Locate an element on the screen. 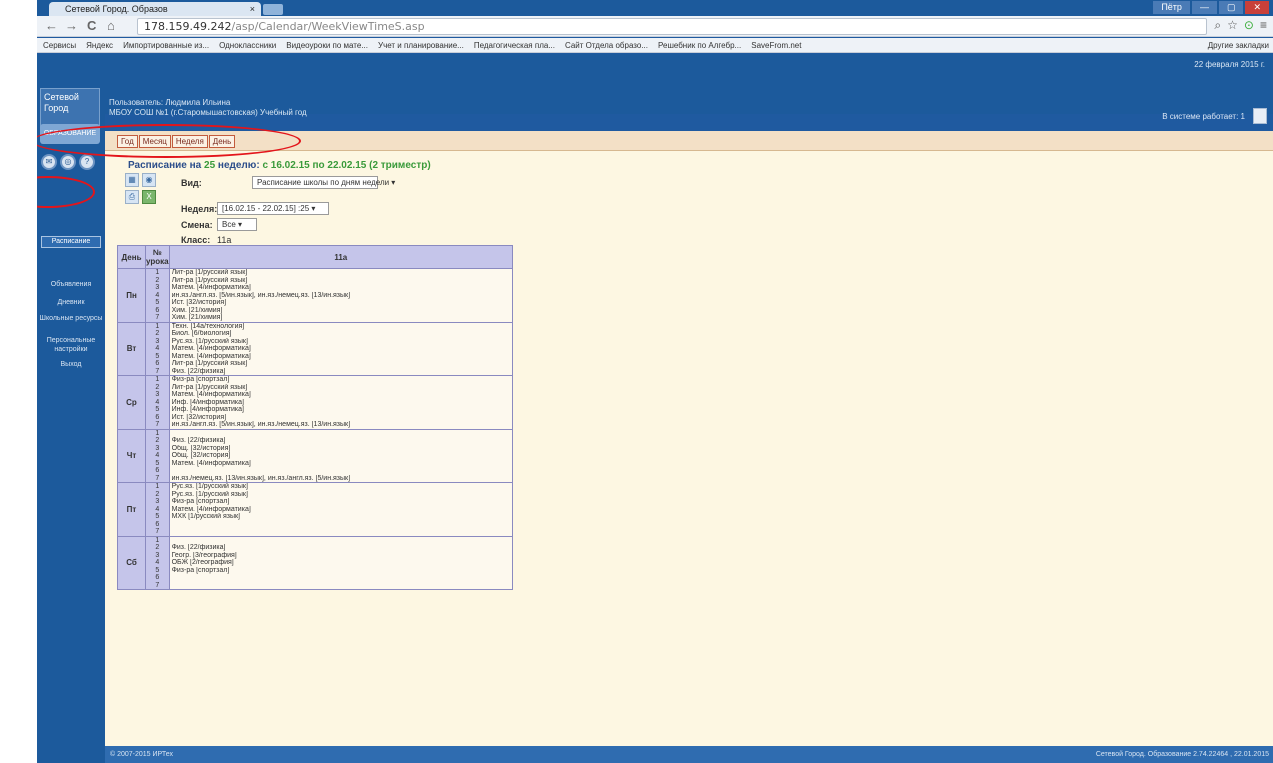 This screenshot has width=1273, height=763. bookmark-item: Сервисы is located at coordinates (60, 45).